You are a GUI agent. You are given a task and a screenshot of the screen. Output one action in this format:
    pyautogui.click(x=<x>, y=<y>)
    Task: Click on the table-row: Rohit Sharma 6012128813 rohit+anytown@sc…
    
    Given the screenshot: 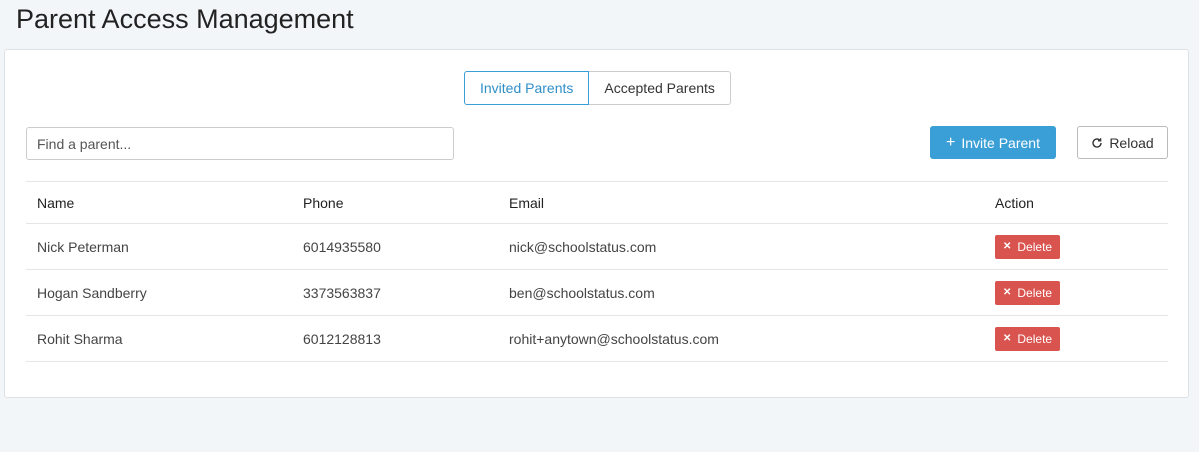 What is the action you would take?
    pyautogui.click(x=597, y=339)
    